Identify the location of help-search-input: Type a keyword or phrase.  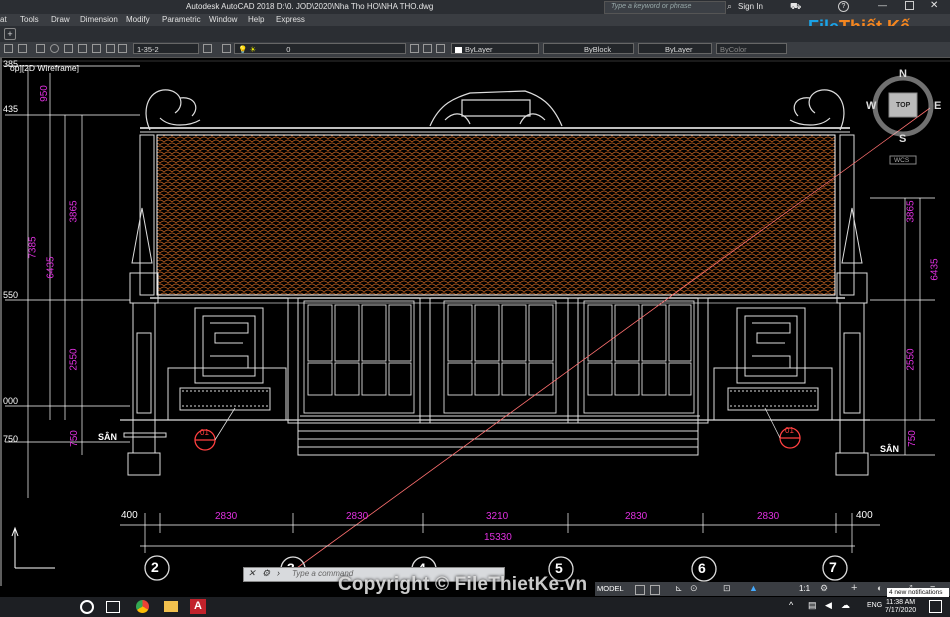
(665, 7).